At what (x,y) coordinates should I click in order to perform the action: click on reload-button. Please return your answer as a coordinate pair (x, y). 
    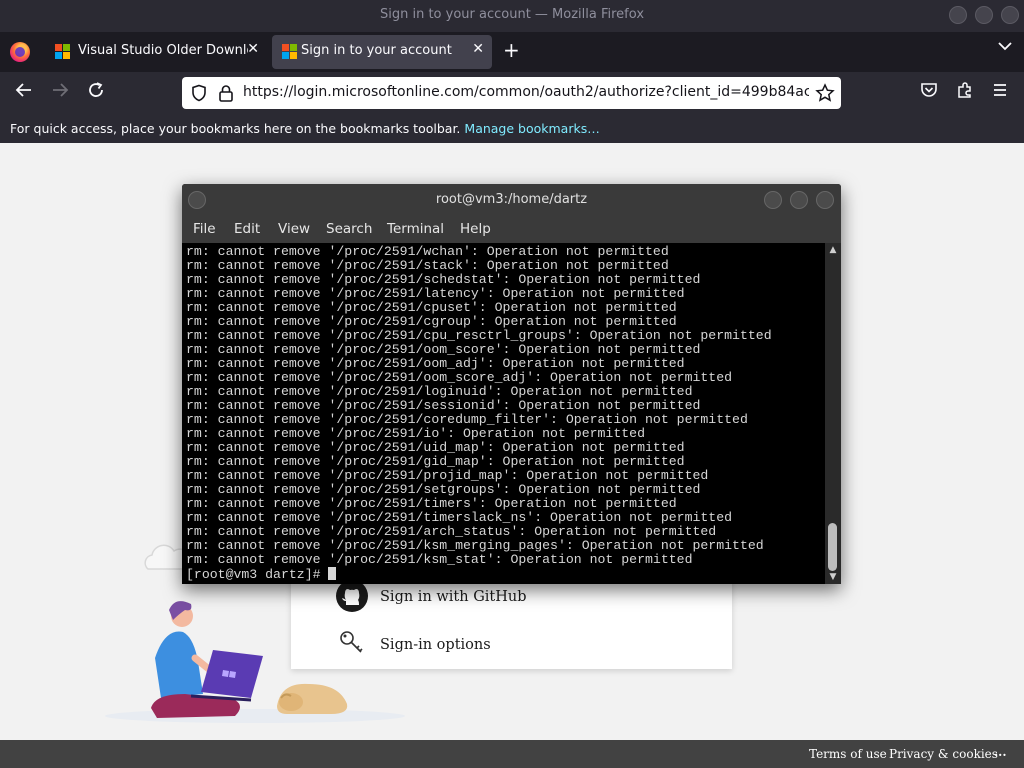
    Looking at the image, I should click on (96, 93).